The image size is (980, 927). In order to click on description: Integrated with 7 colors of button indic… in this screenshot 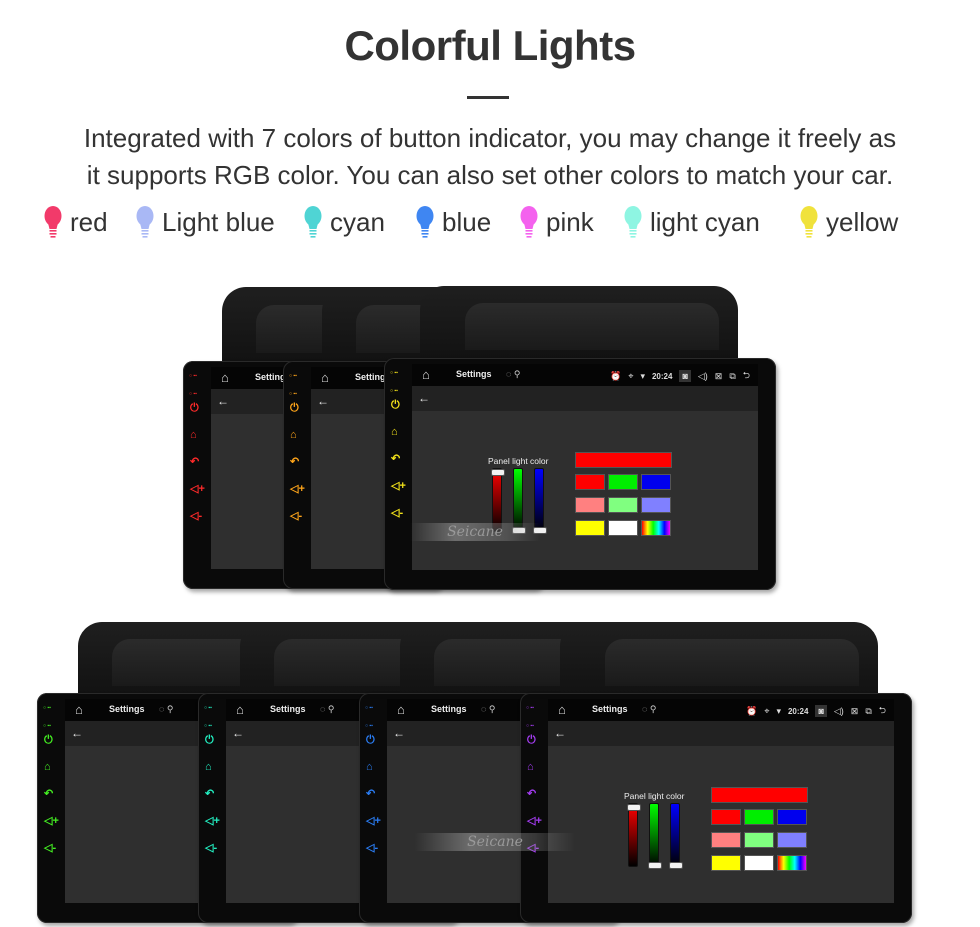, I will do `click(490, 157)`.